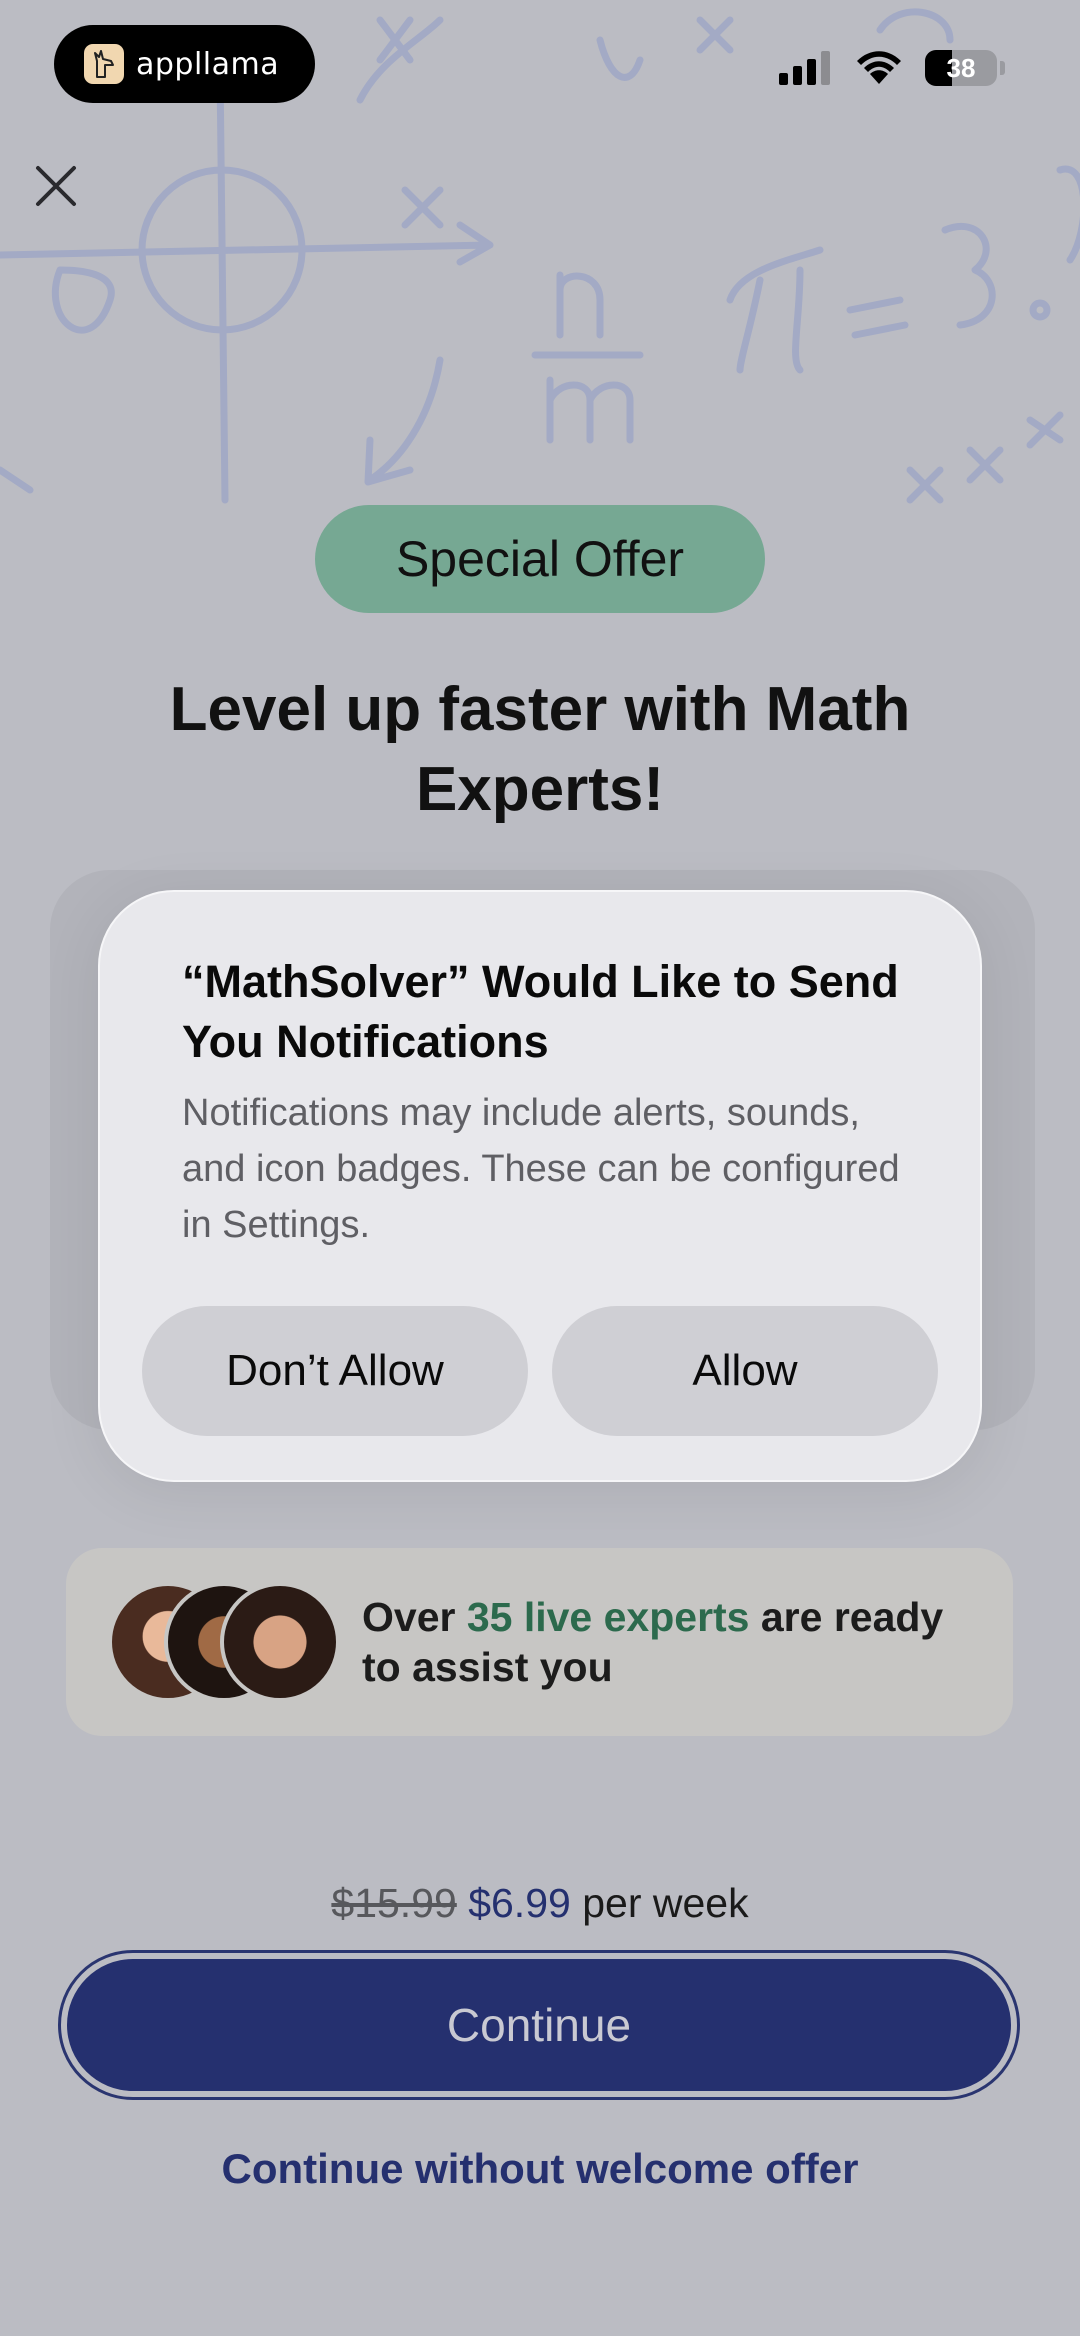  I want to click on continue-button-frame: Continue, so click(539, 2025).